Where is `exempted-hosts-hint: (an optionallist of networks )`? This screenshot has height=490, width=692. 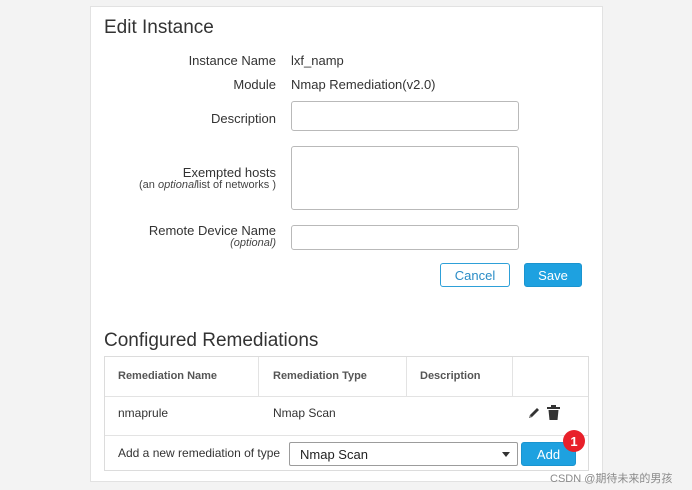
exempted-hosts-hint: (an optionallist of networks ) is located at coordinates (207, 185).